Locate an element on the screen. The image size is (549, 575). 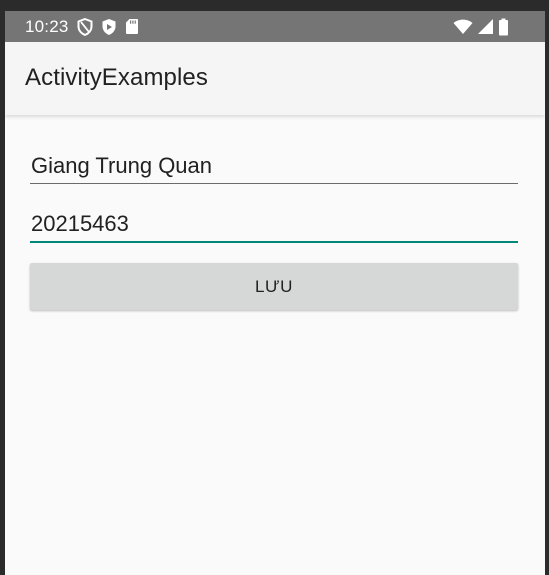
shield-outline-icon is located at coordinates (85, 26).